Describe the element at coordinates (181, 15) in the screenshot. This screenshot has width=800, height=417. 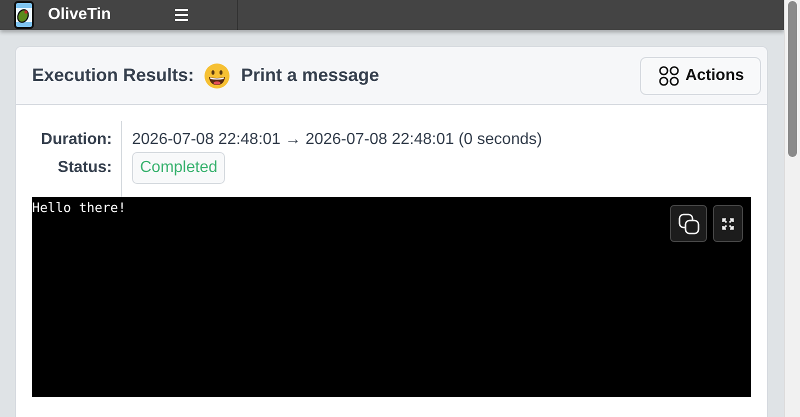
I see `menu-icon` at that location.